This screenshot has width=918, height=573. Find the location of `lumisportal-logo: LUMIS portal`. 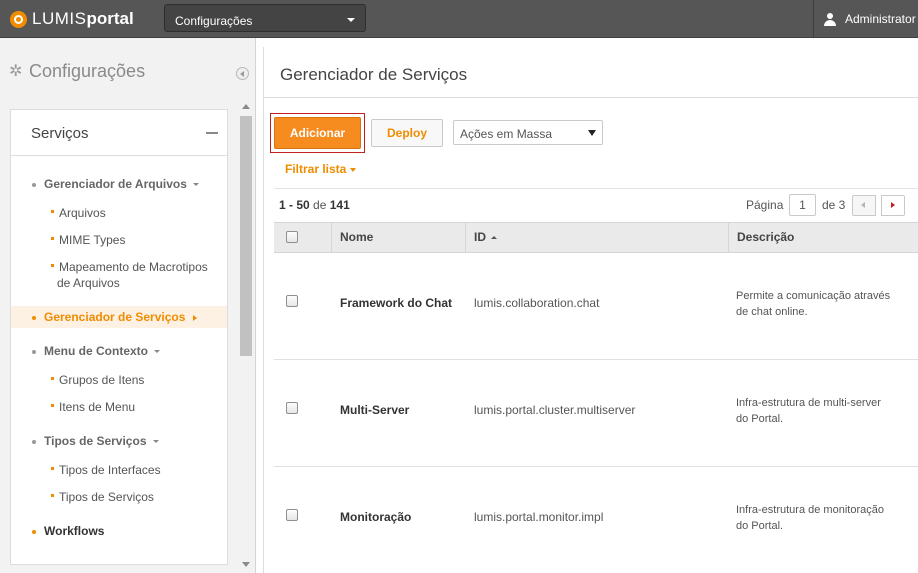

lumisportal-logo: LUMIS portal is located at coordinates (72, 19).